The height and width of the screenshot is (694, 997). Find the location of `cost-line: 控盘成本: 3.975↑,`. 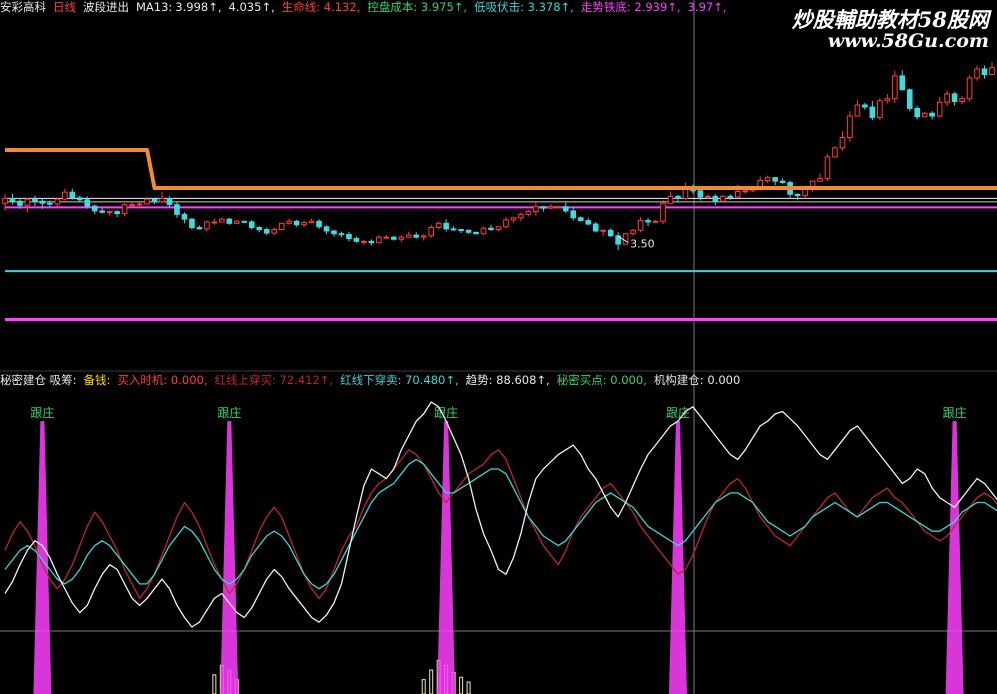

cost-line: 控盘成本: 3.975↑, is located at coordinates (417, 7).